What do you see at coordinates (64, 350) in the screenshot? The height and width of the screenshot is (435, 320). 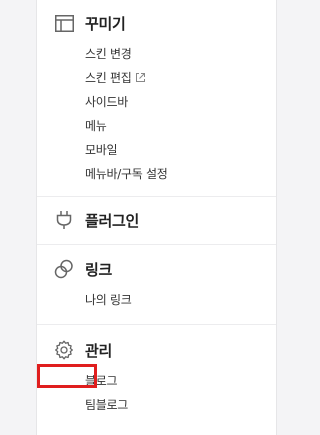 I see `gear-icon` at bounding box center [64, 350].